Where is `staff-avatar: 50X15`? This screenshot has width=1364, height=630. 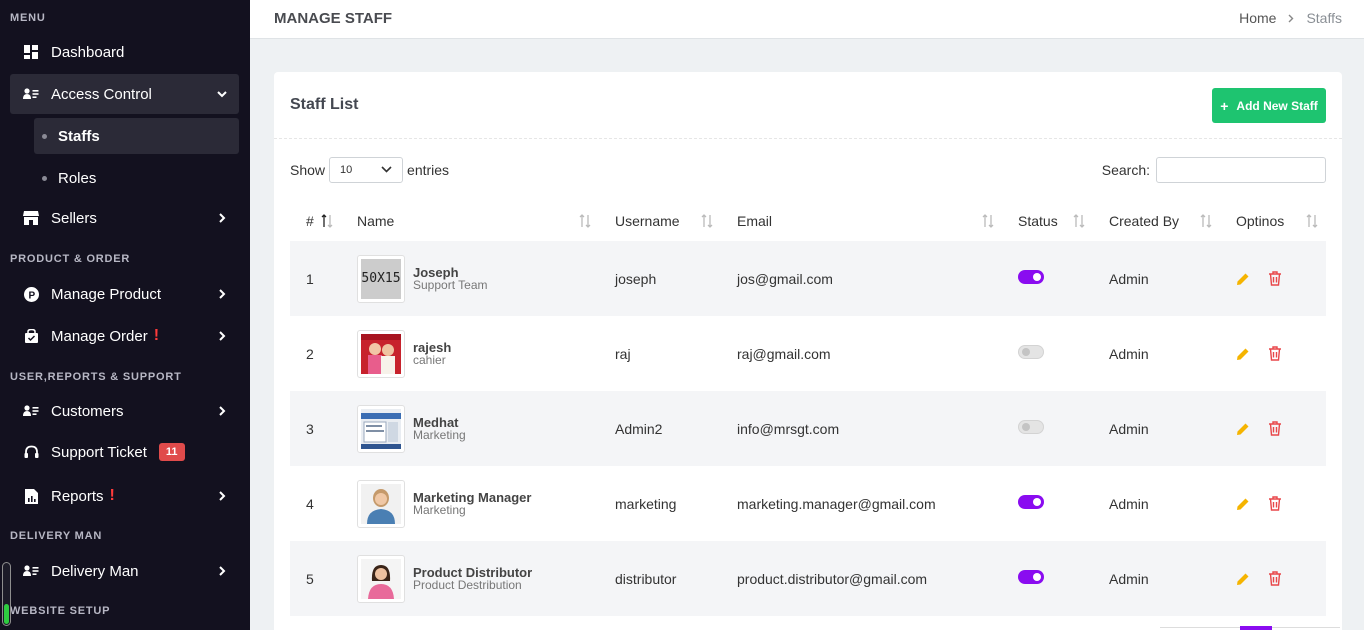 staff-avatar: 50X15 is located at coordinates (381, 278).